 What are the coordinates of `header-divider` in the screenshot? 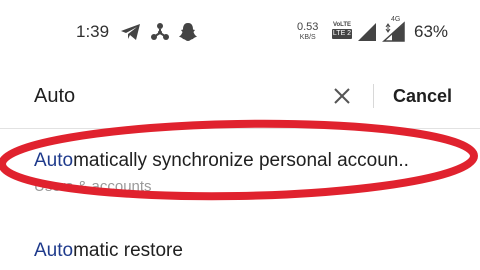 It's located at (240, 128).